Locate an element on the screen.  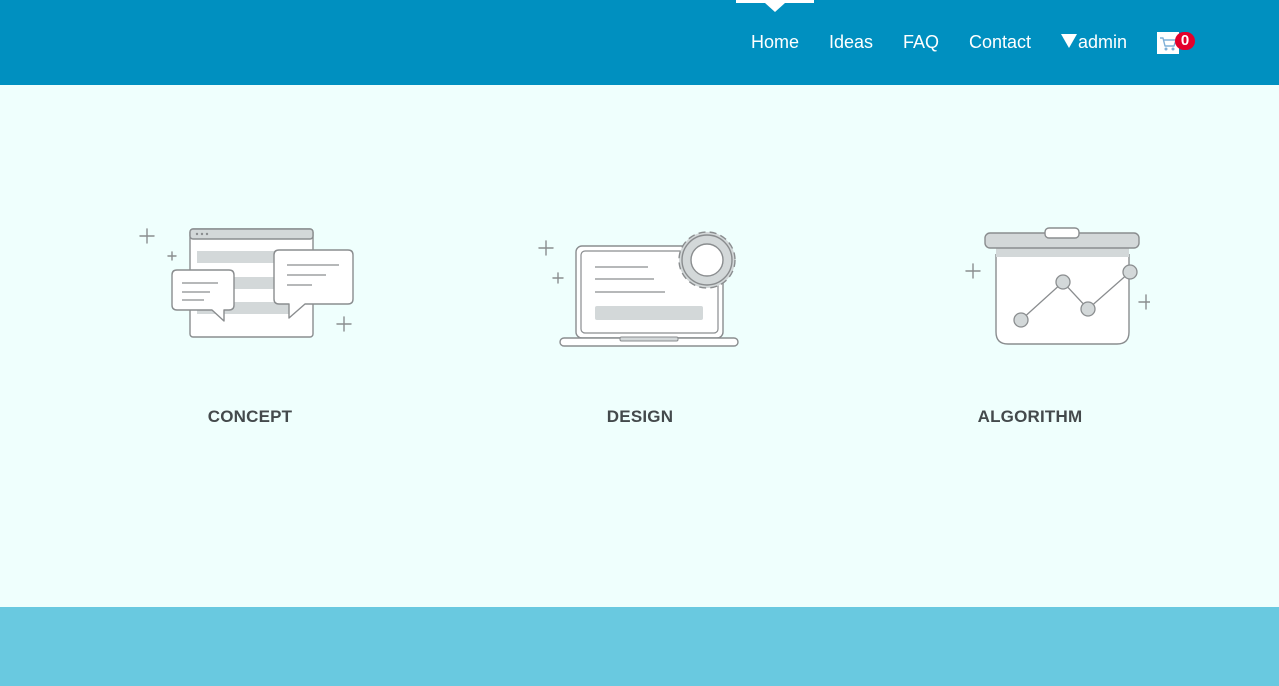
top-navigation-bar: Home Ideas FAQ Contact admin 0 is located at coordinates (639, 42).